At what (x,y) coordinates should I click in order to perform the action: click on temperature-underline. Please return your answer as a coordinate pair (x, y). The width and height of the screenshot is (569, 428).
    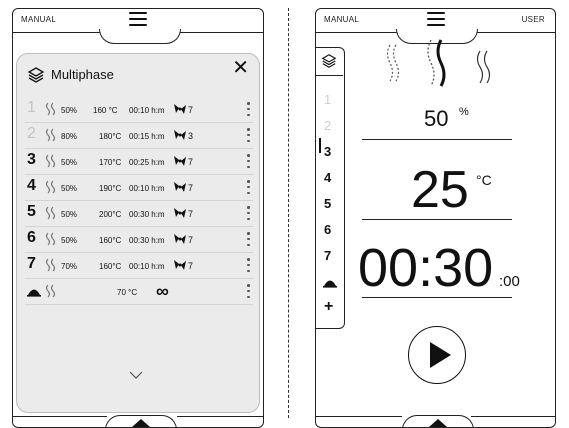
    Looking at the image, I should click on (437, 220).